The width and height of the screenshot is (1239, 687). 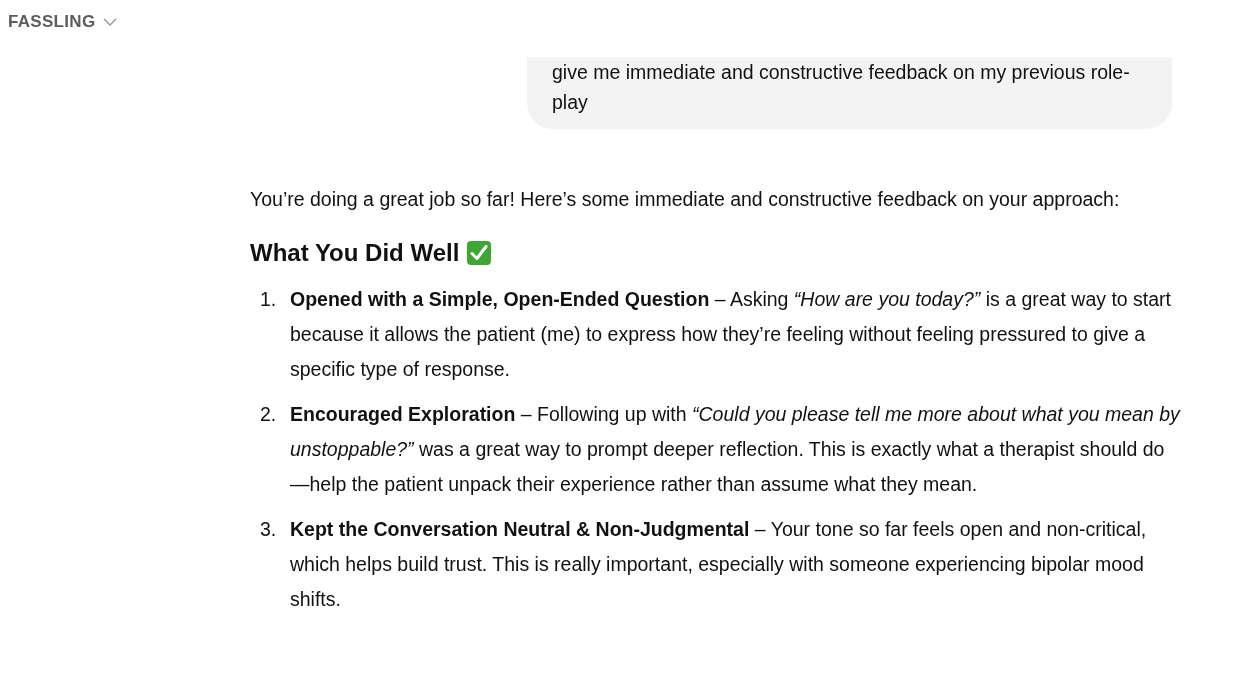 What do you see at coordinates (719, 564) in the screenshot?
I see `list-item-text: Kept the Conversation Neutral & Non-Judgmental – Your tone so far feels open and non-critical, which helps build trust. This is really important, especially with someone experiencing bipolar mood shifts.` at bounding box center [719, 564].